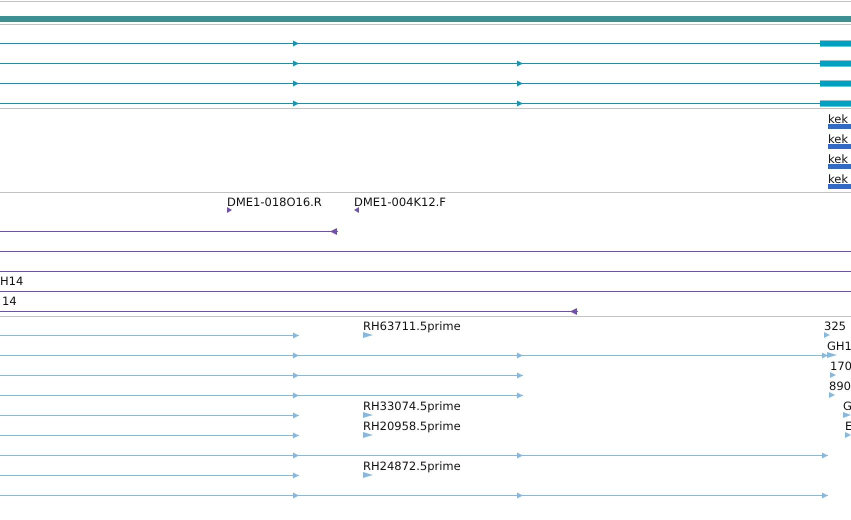  What do you see at coordinates (412, 426) in the screenshot?
I see `feature-label: RH20958.5prime` at bounding box center [412, 426].